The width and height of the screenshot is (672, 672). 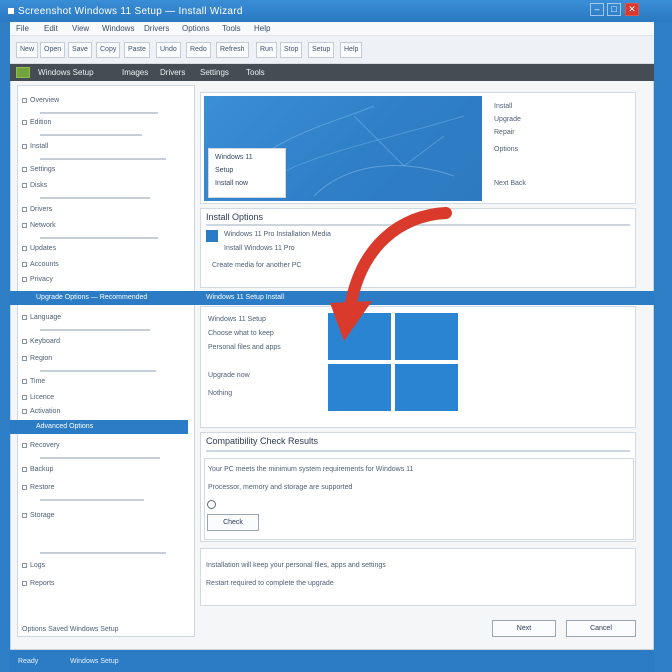 I want to click on sidebar-item-keyboard: Keyboard, so click(x=41, y=343).